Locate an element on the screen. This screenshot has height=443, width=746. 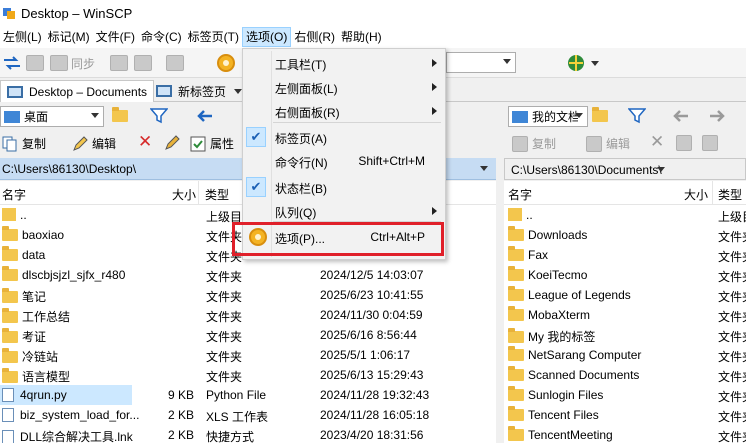
table-row: KoeiTecmo 文件夹 is located at coordinates (625, 275).